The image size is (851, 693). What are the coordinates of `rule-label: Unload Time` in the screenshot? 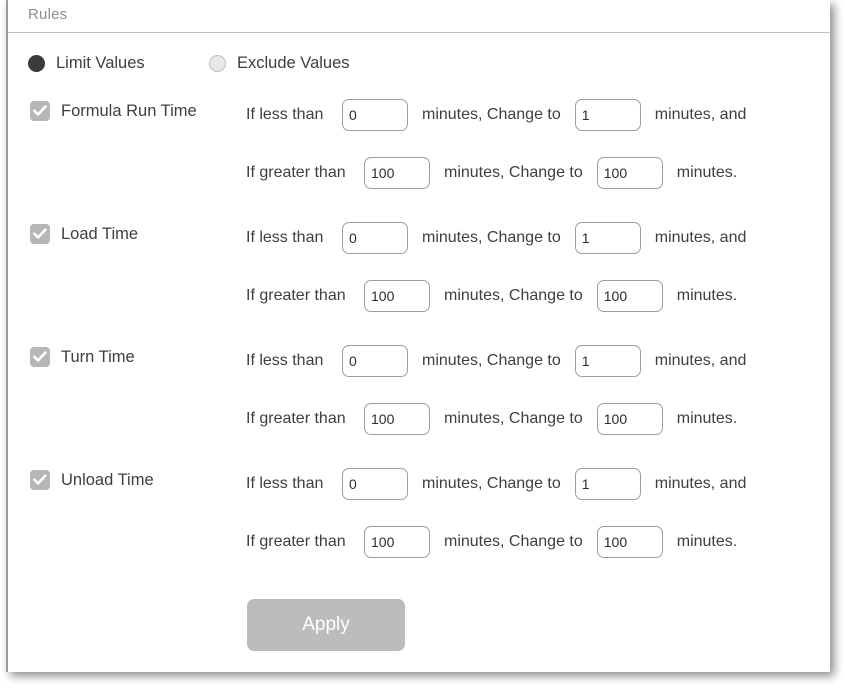 It's located at (107, 479).